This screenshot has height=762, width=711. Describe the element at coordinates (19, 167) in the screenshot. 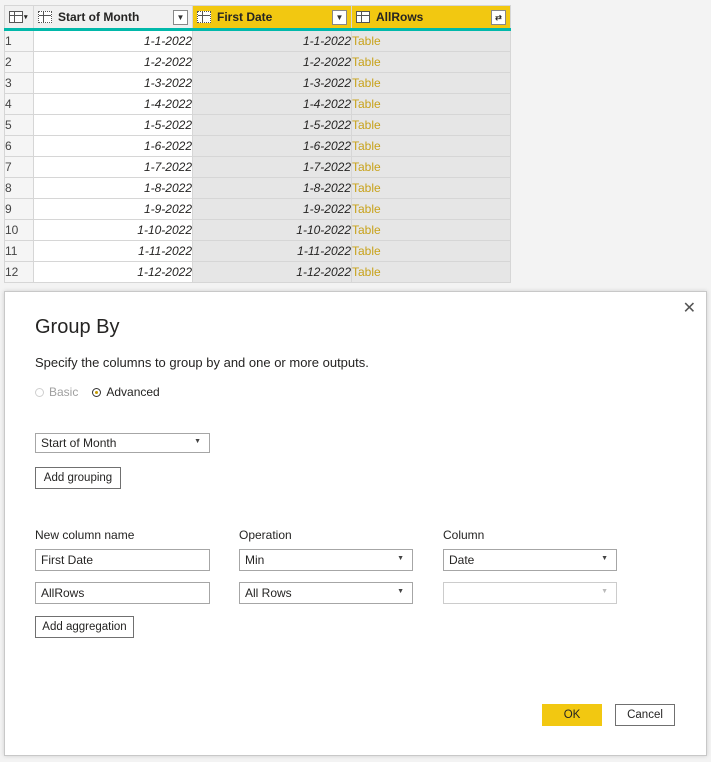

I see `row-number: 7` at that location.